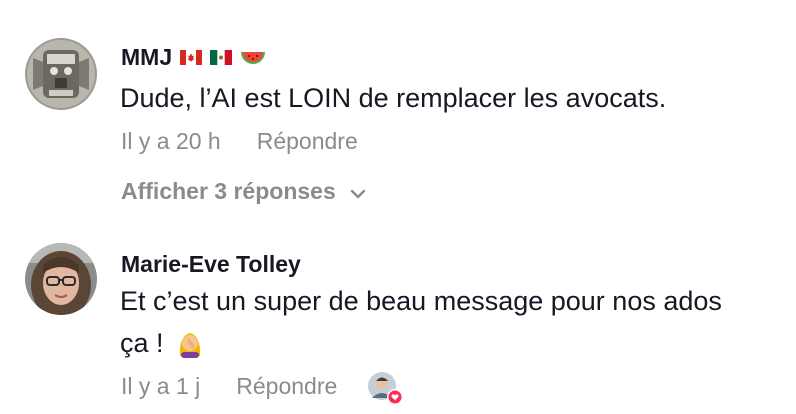  I want to click on mexico-flag-icon, so click(221, 57).